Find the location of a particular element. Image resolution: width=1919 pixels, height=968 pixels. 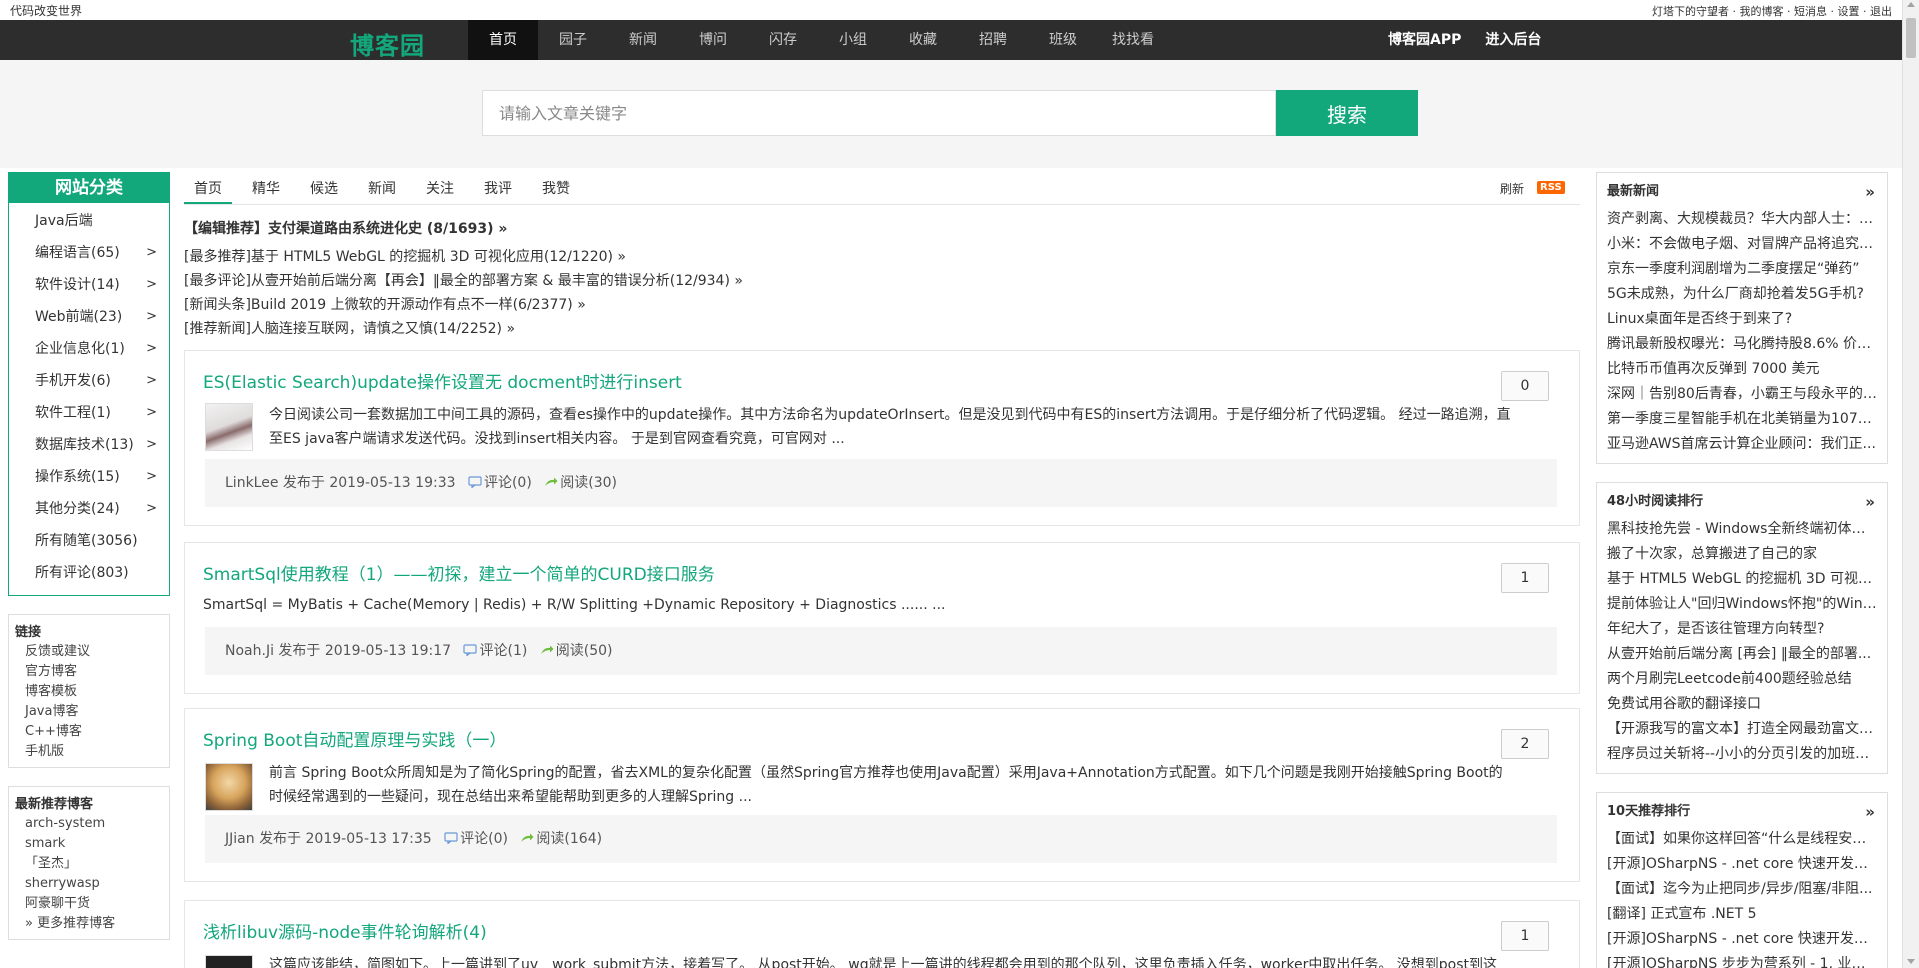

blogger-link: sherrywasp is located at coordinates (89, 884).